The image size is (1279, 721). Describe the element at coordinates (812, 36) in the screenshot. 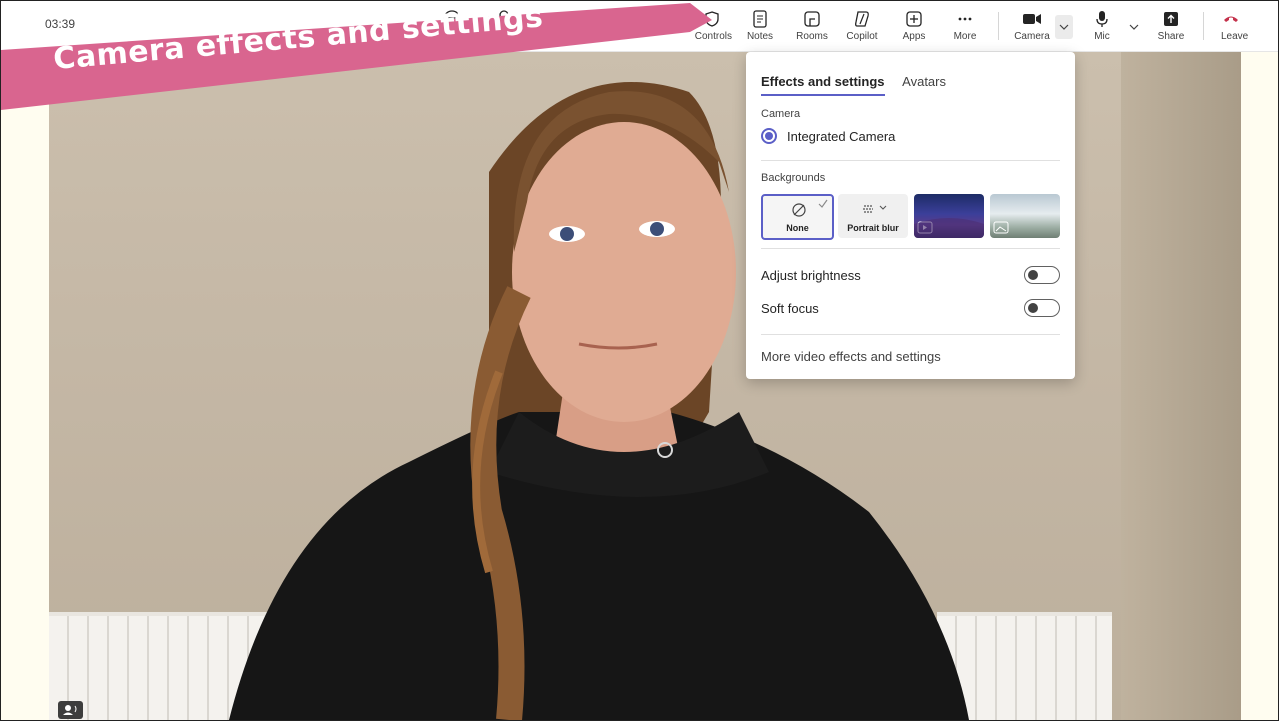

I see `rooms-label: Rooms` at that location.